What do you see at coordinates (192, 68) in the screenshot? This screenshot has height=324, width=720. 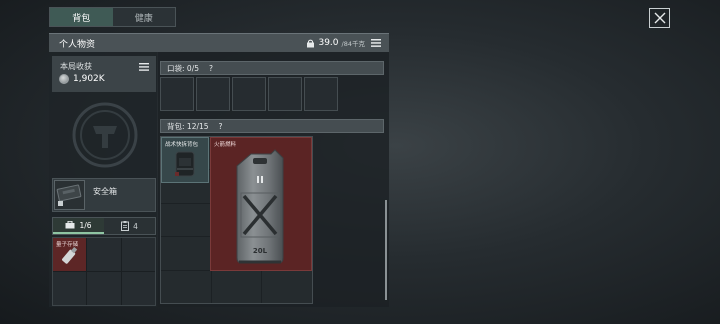 I see `pockets-count: 0/5` at bounding box center [192, 68].